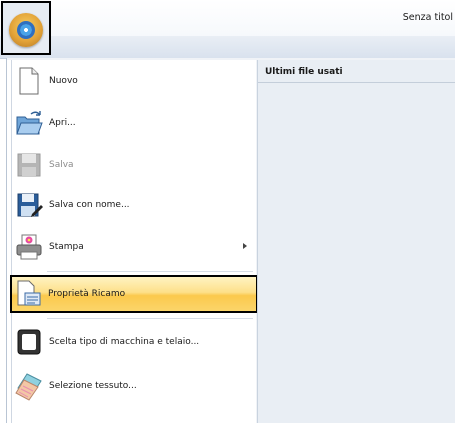 Image resolution: width=455 pixels, height=423 pixels. I want to click on recent-files-header: Ultimi file usati, so click(304, 72).